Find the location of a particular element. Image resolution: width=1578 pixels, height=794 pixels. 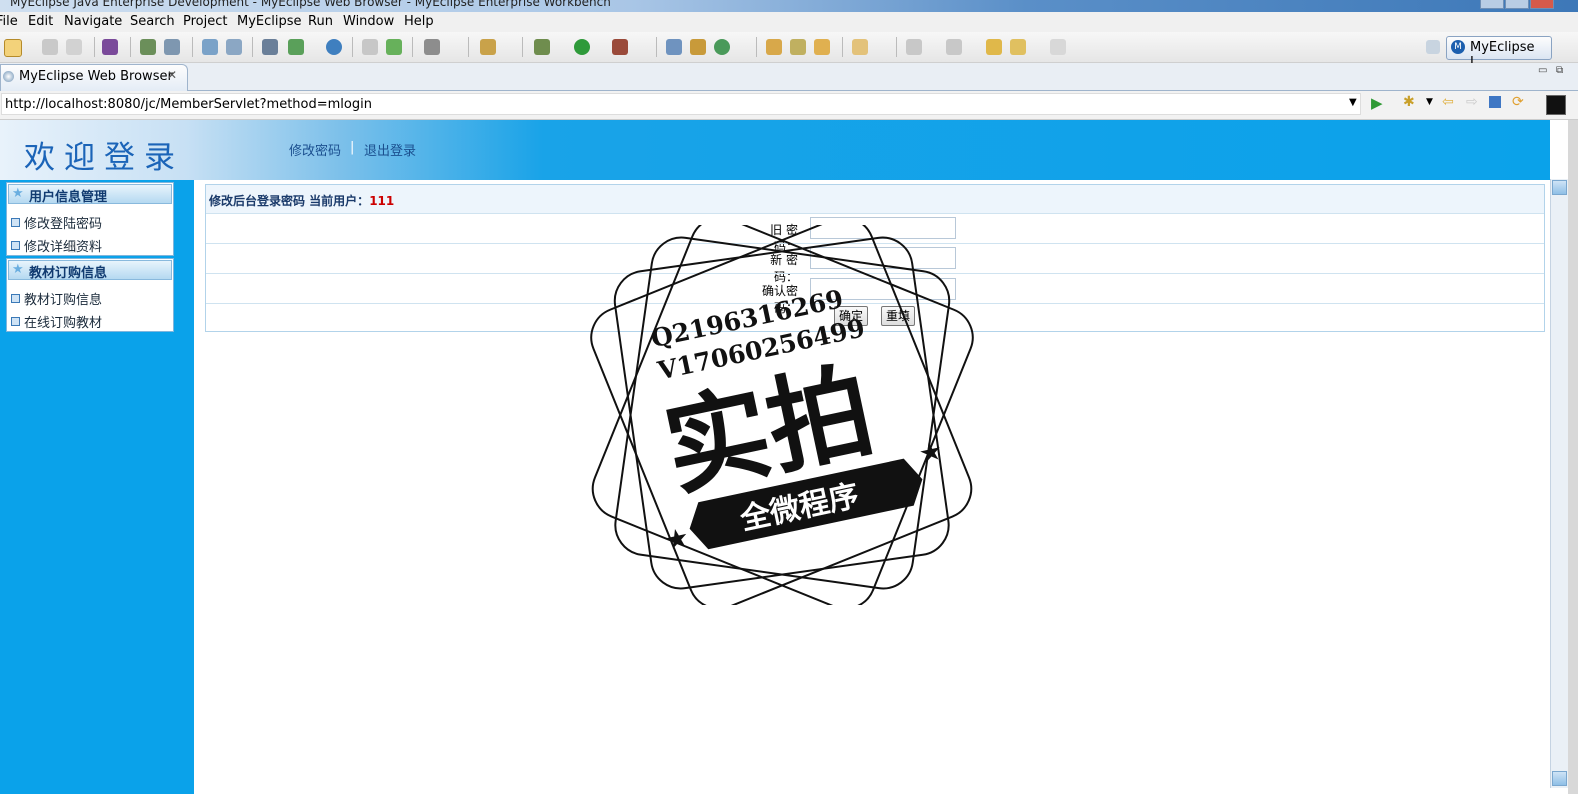

browser-icon is located at coordinates (8, 76).